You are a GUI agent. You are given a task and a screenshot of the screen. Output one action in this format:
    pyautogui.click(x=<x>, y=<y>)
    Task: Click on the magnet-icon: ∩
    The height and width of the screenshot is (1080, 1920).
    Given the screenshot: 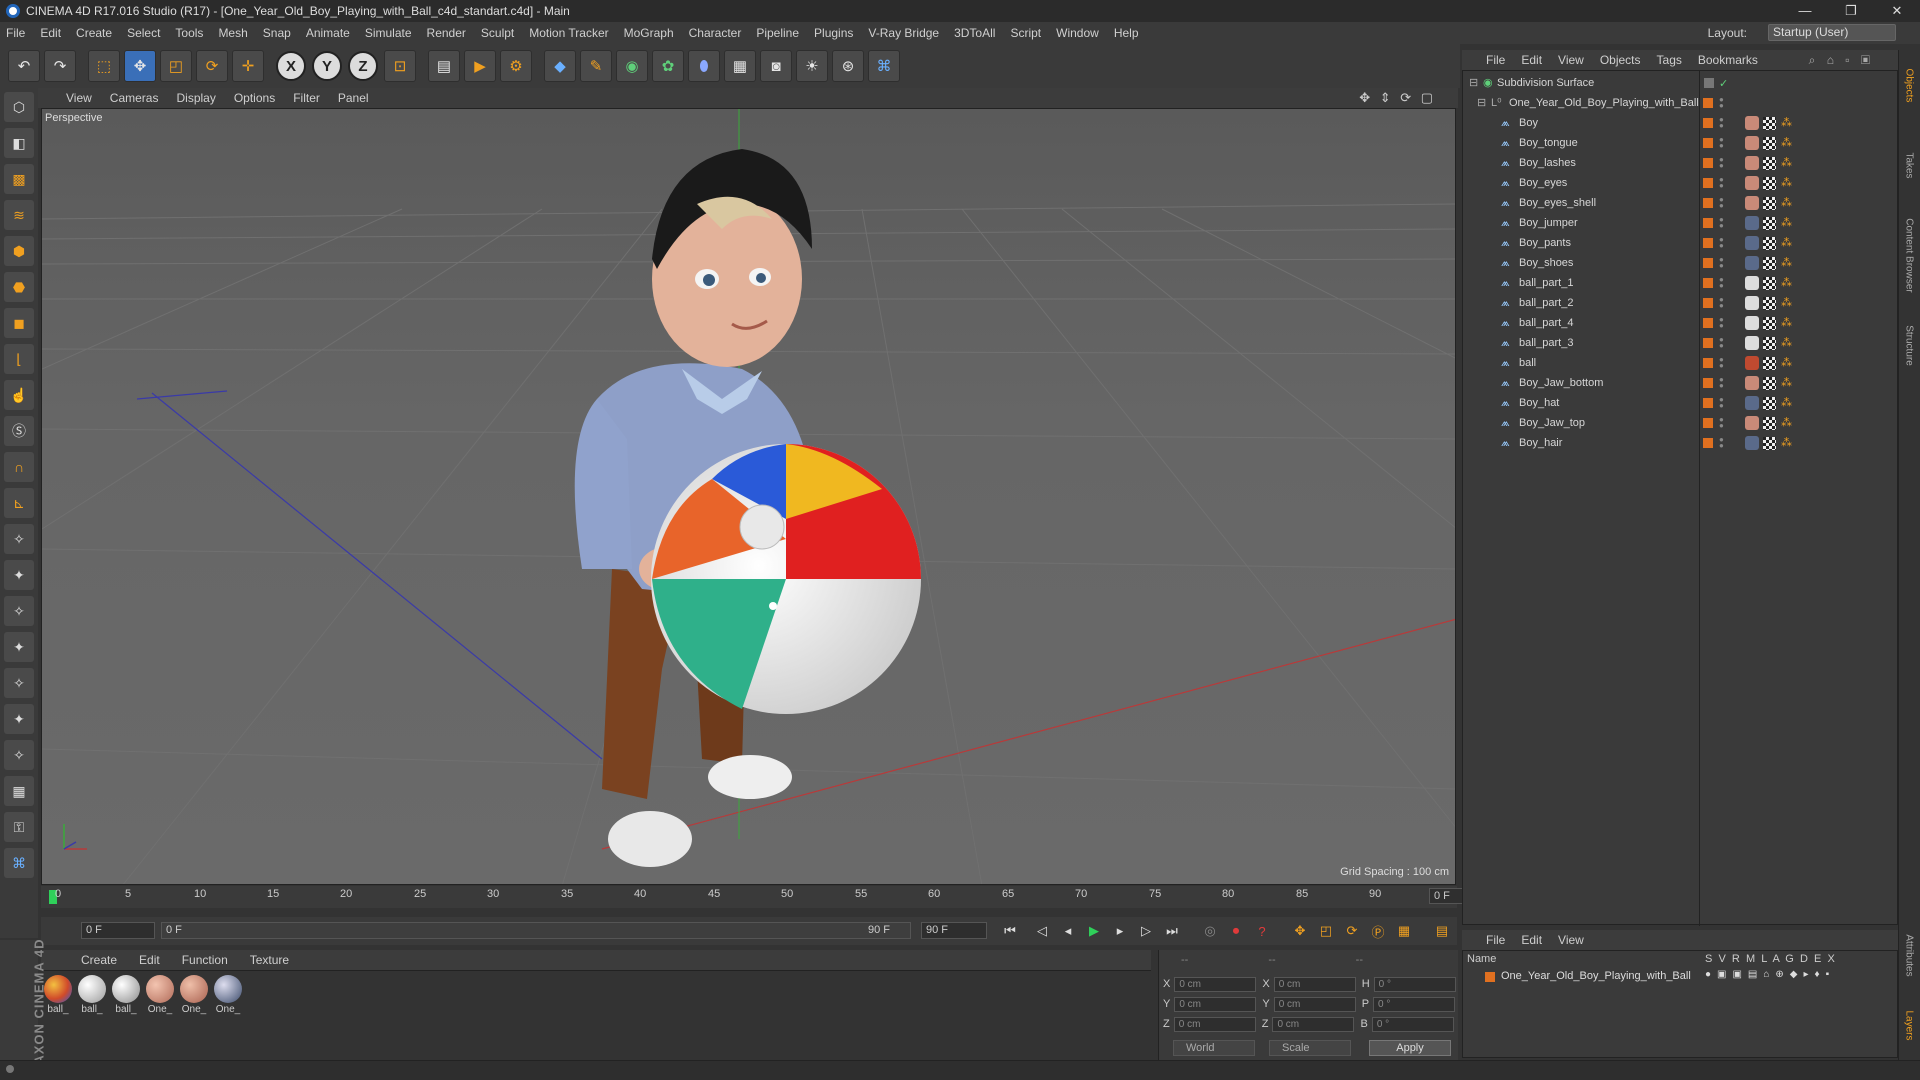 What is the action you would take?
    pyautogui.click(x=19, y=467)
    